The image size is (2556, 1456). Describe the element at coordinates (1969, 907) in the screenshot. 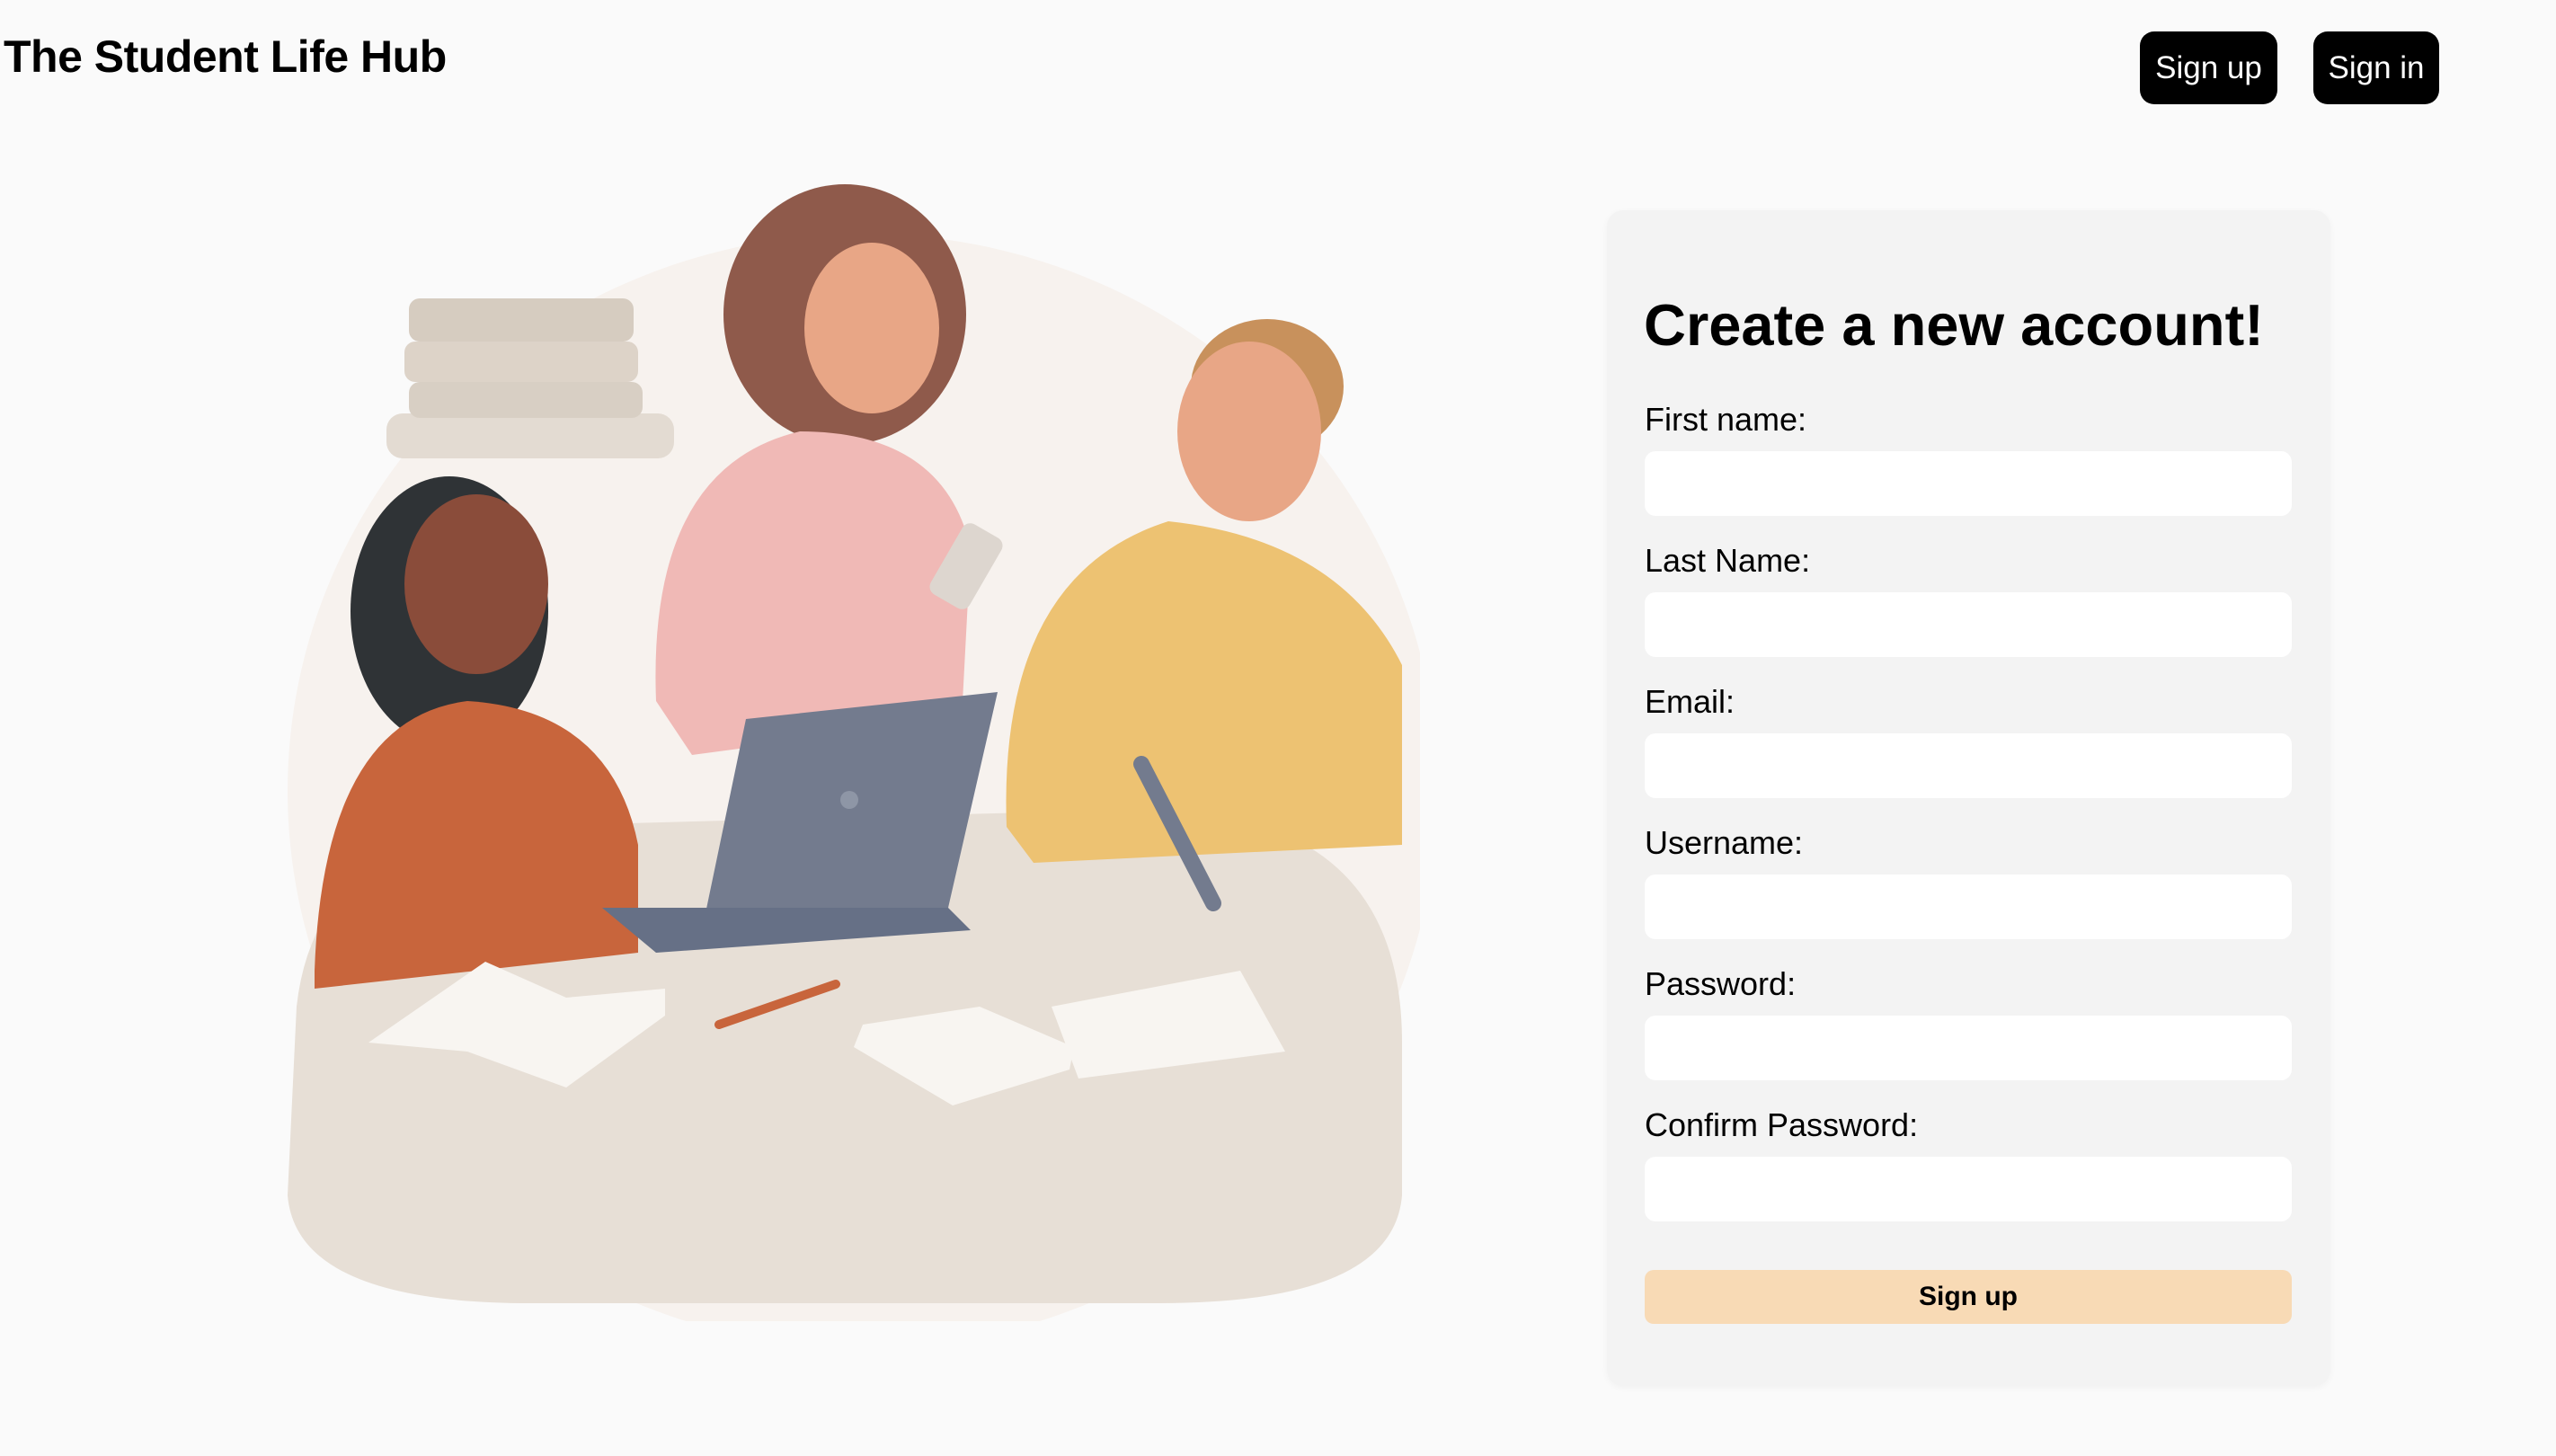

I see `username-input` at that location.